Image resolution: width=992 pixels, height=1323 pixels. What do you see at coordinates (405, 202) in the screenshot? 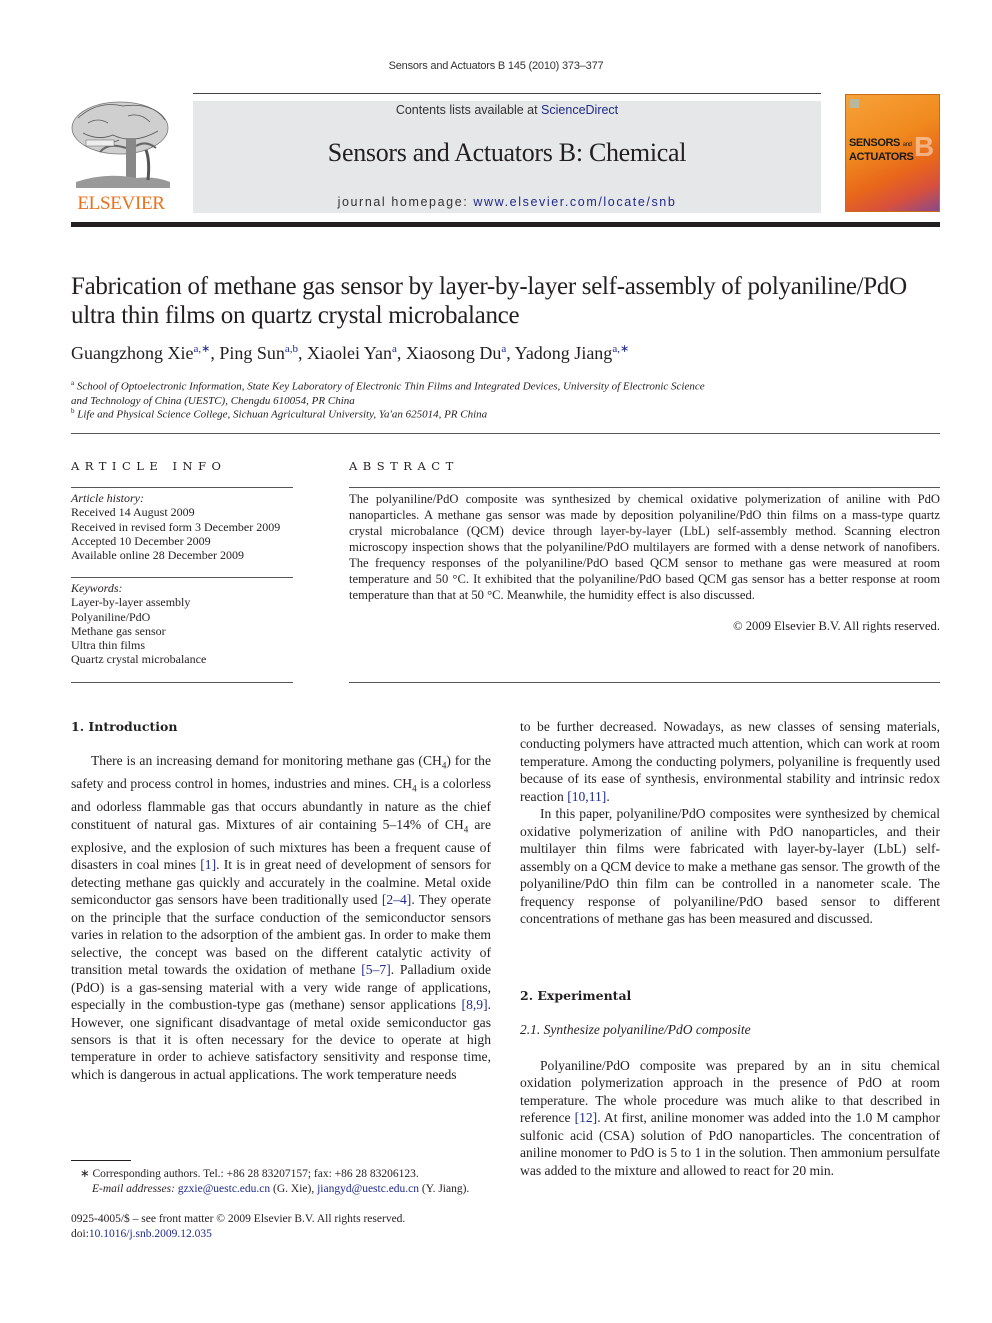
I see `homepage-prefix: journal homepage:` at bounding box center [405, 202].